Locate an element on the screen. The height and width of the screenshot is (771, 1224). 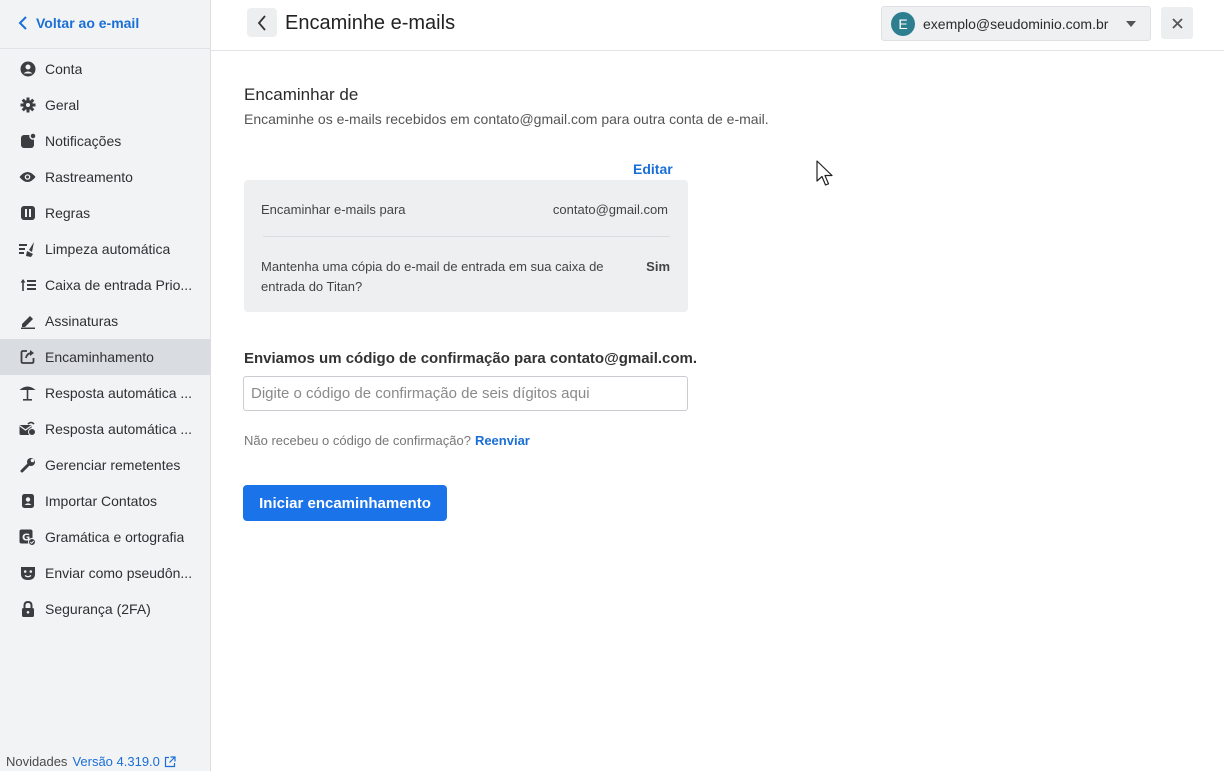
sidebar-item-label: Limpeza automática is located at coordinates (108, 249).